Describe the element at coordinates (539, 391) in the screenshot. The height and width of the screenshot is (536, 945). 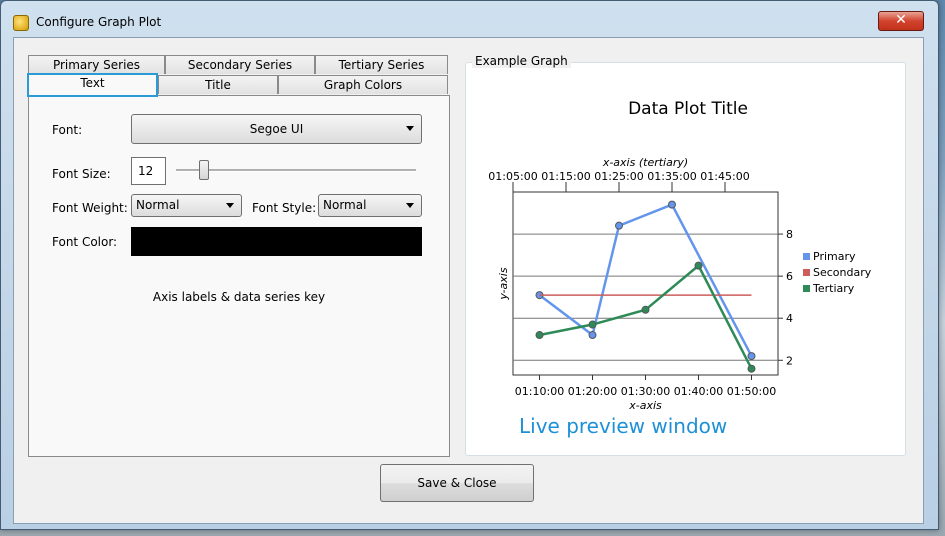
I see `x-tick-label: 01:10:00` at that location.